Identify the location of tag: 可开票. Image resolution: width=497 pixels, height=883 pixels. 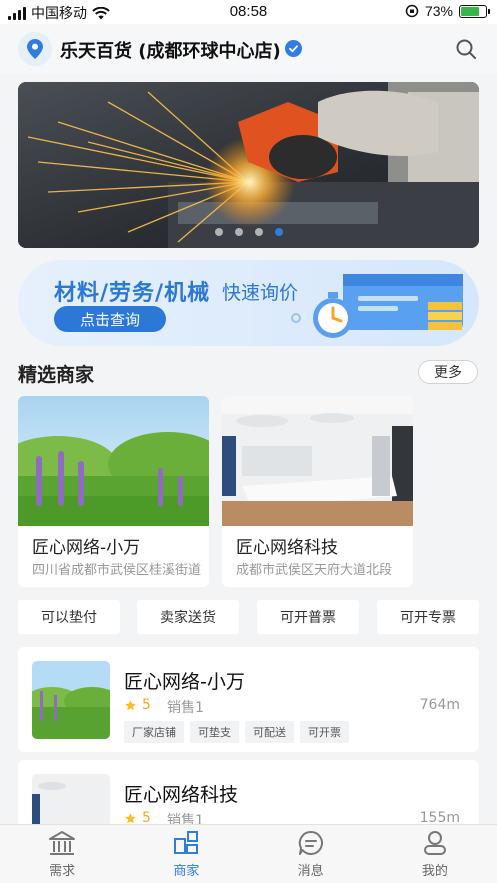
(324, 732).